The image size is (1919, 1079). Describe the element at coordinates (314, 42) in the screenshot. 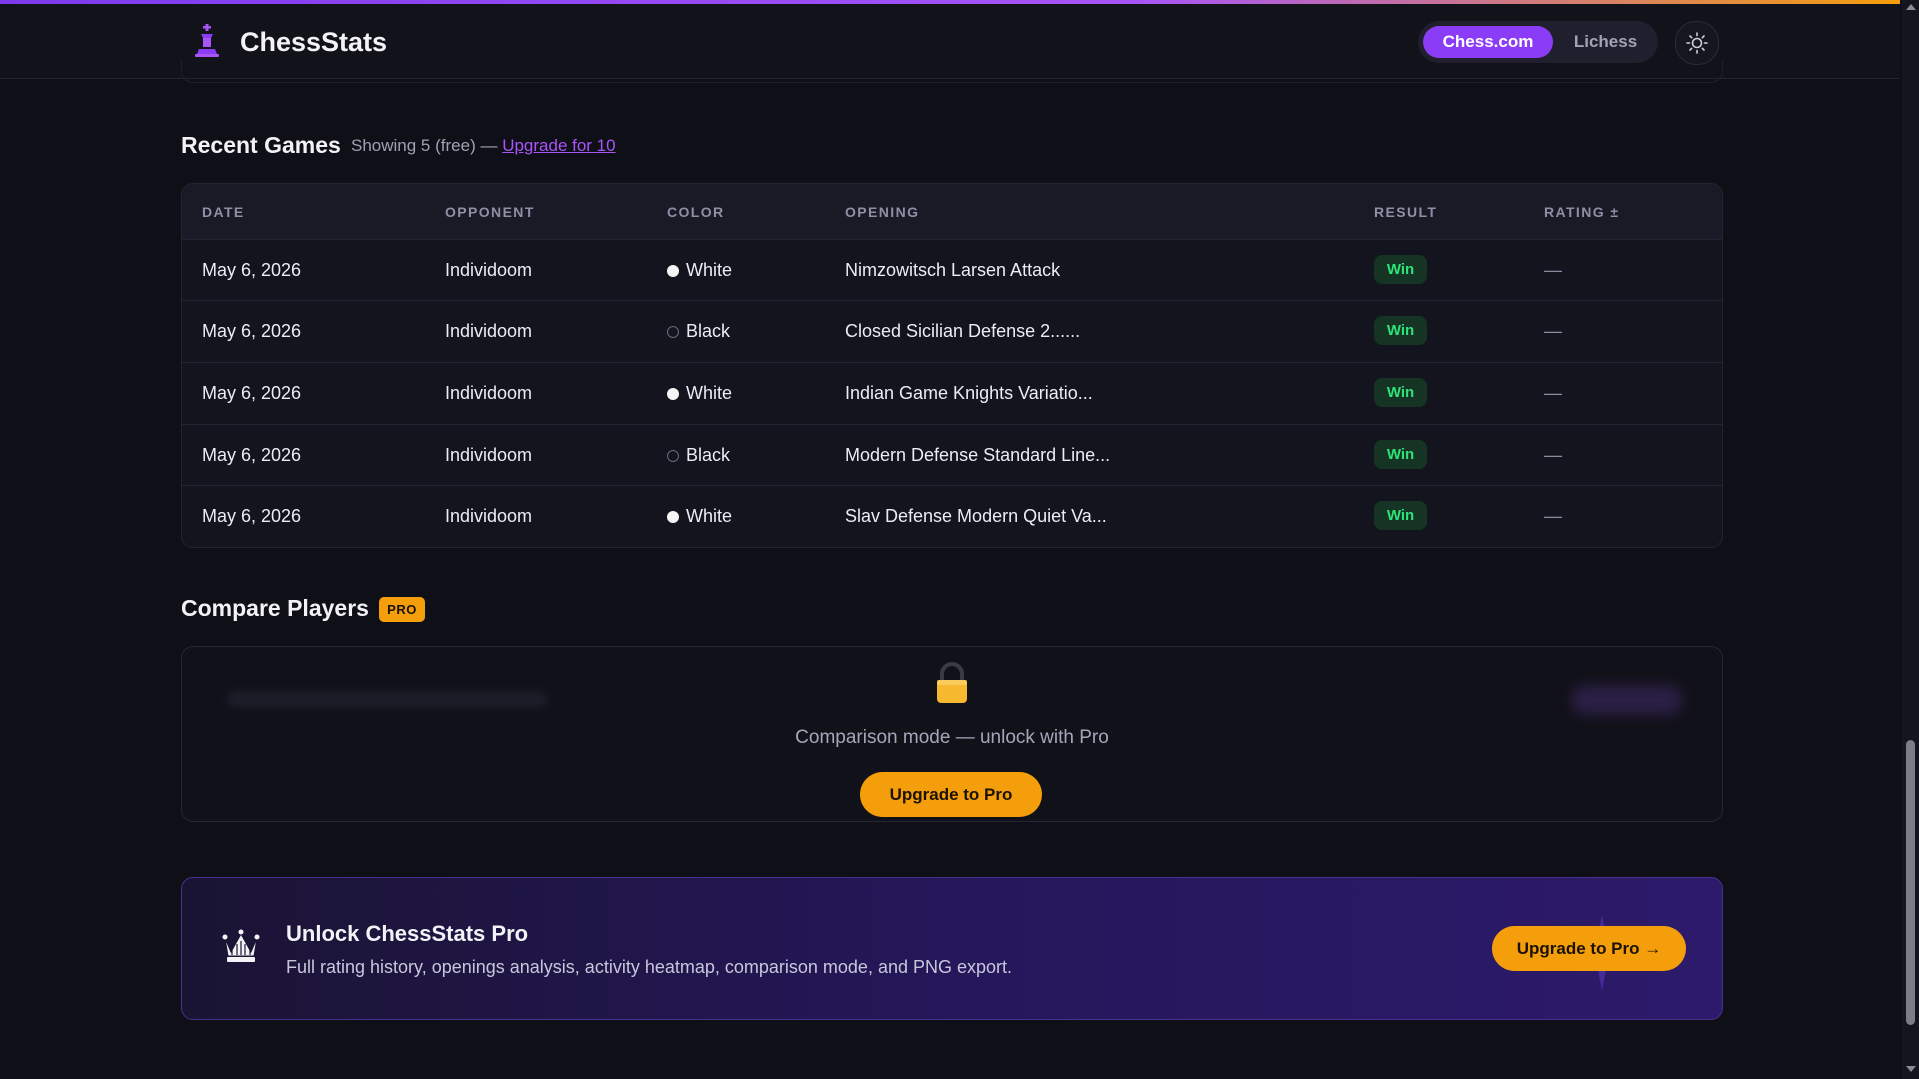

I see `brand-name: ChessStats` at that location.